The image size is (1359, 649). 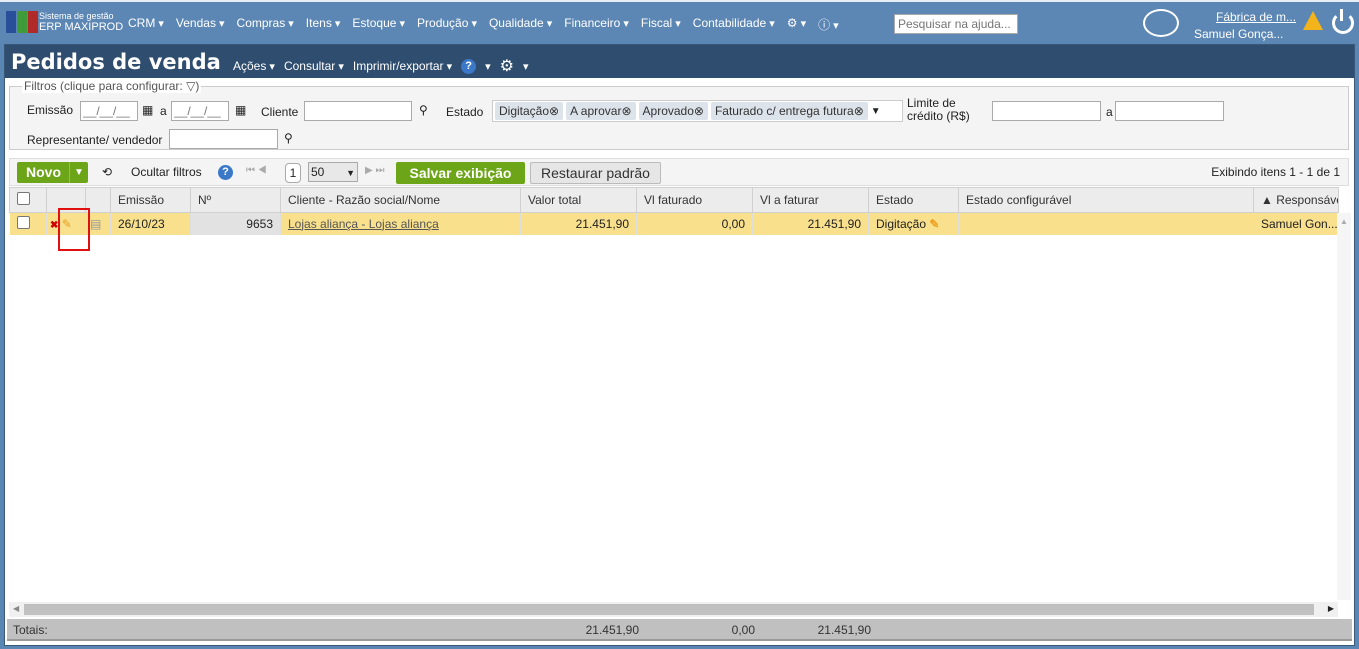 What do you see at coordinates (1106, 200) in the screenshot?
I see `col-estado-configuravel: Estado configurável` at bounding box center [1106, 200].